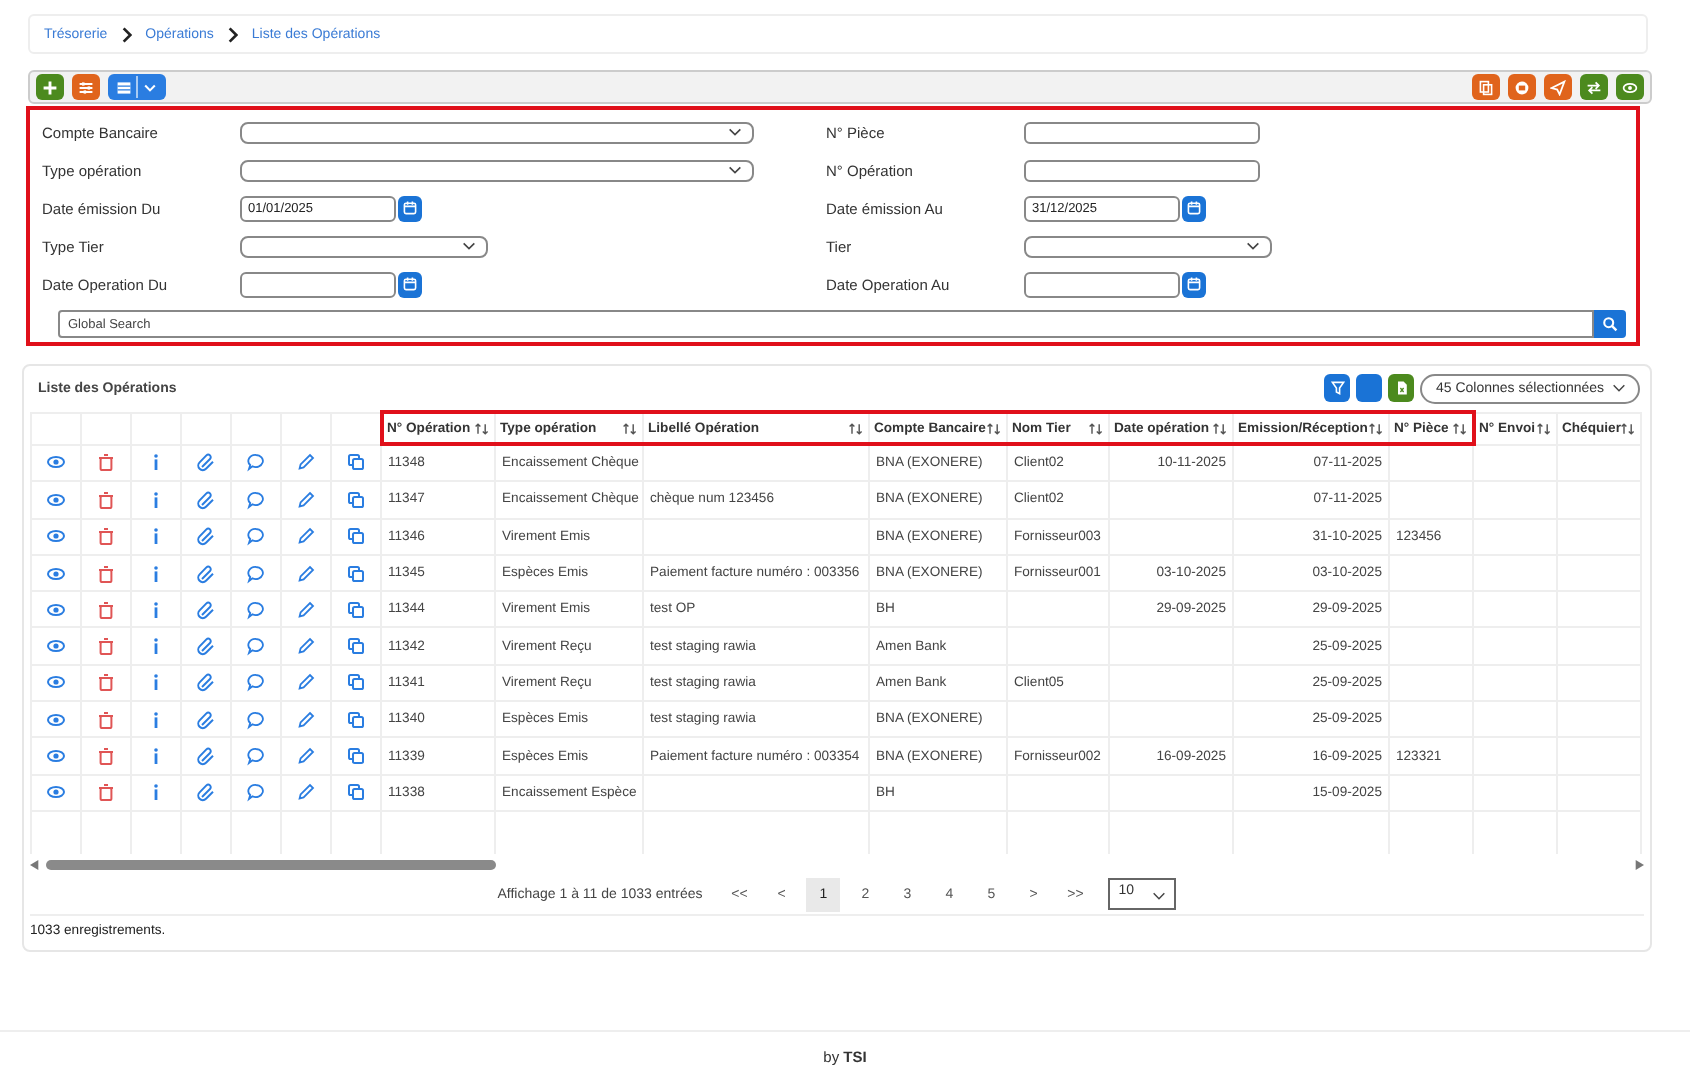  What do you see at coordinates (1630, 87) in the screenshot?
I see `preview-button` at bounding box center [1630, 87].